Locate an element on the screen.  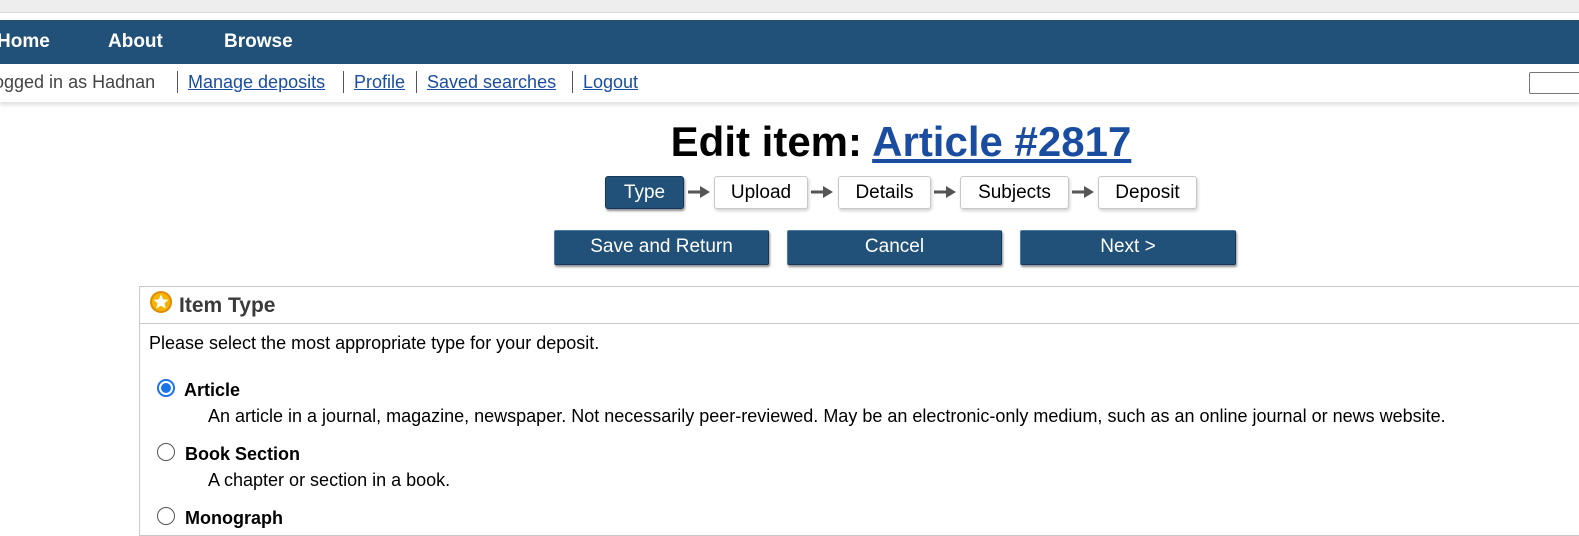
monograph-radio is located at coordinates (166, 516).